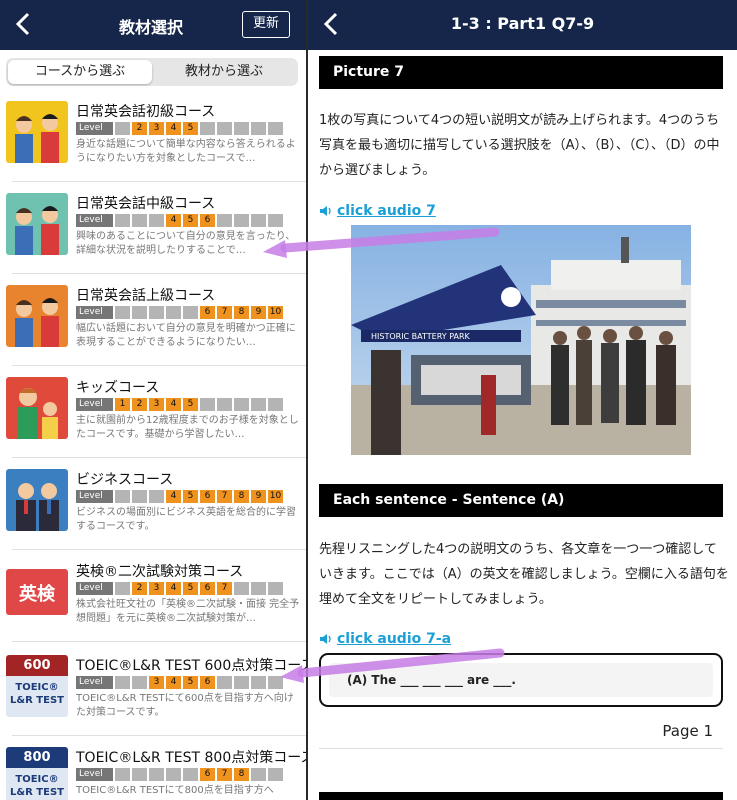 The width and height of the screenshot is (737, 800). What do you see at coordinates (521, 796) in the screenshot?
I see `next-section-bar` at bounding box center [521, 796].